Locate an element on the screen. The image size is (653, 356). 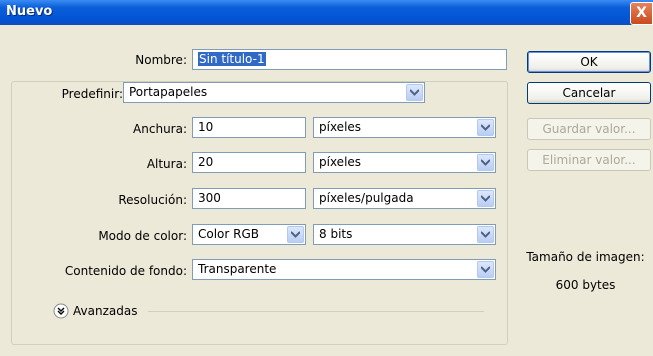
preset-select: Portapapeles is located at coordinates (274, 92).